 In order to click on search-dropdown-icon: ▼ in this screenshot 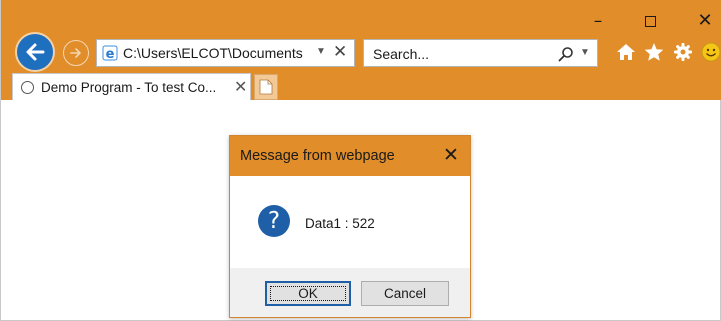, I will do `click(585, 52)`.